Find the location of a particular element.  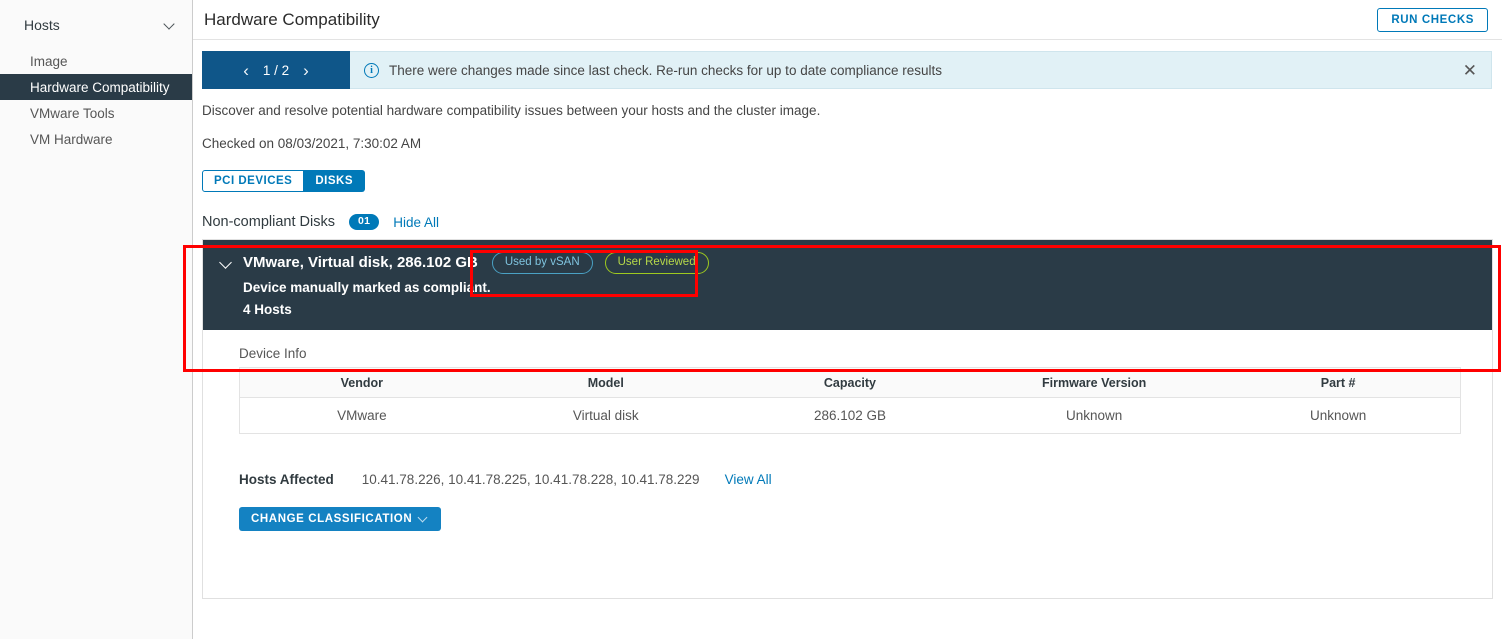

sidebar-item-label: Image is located at coordinates (49, 61).